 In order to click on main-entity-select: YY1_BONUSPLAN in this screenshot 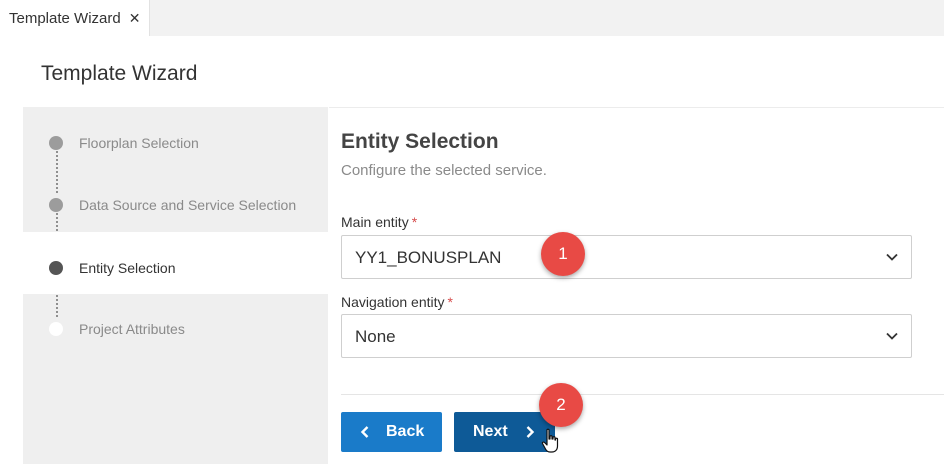, I will do `click(626, 257)`.